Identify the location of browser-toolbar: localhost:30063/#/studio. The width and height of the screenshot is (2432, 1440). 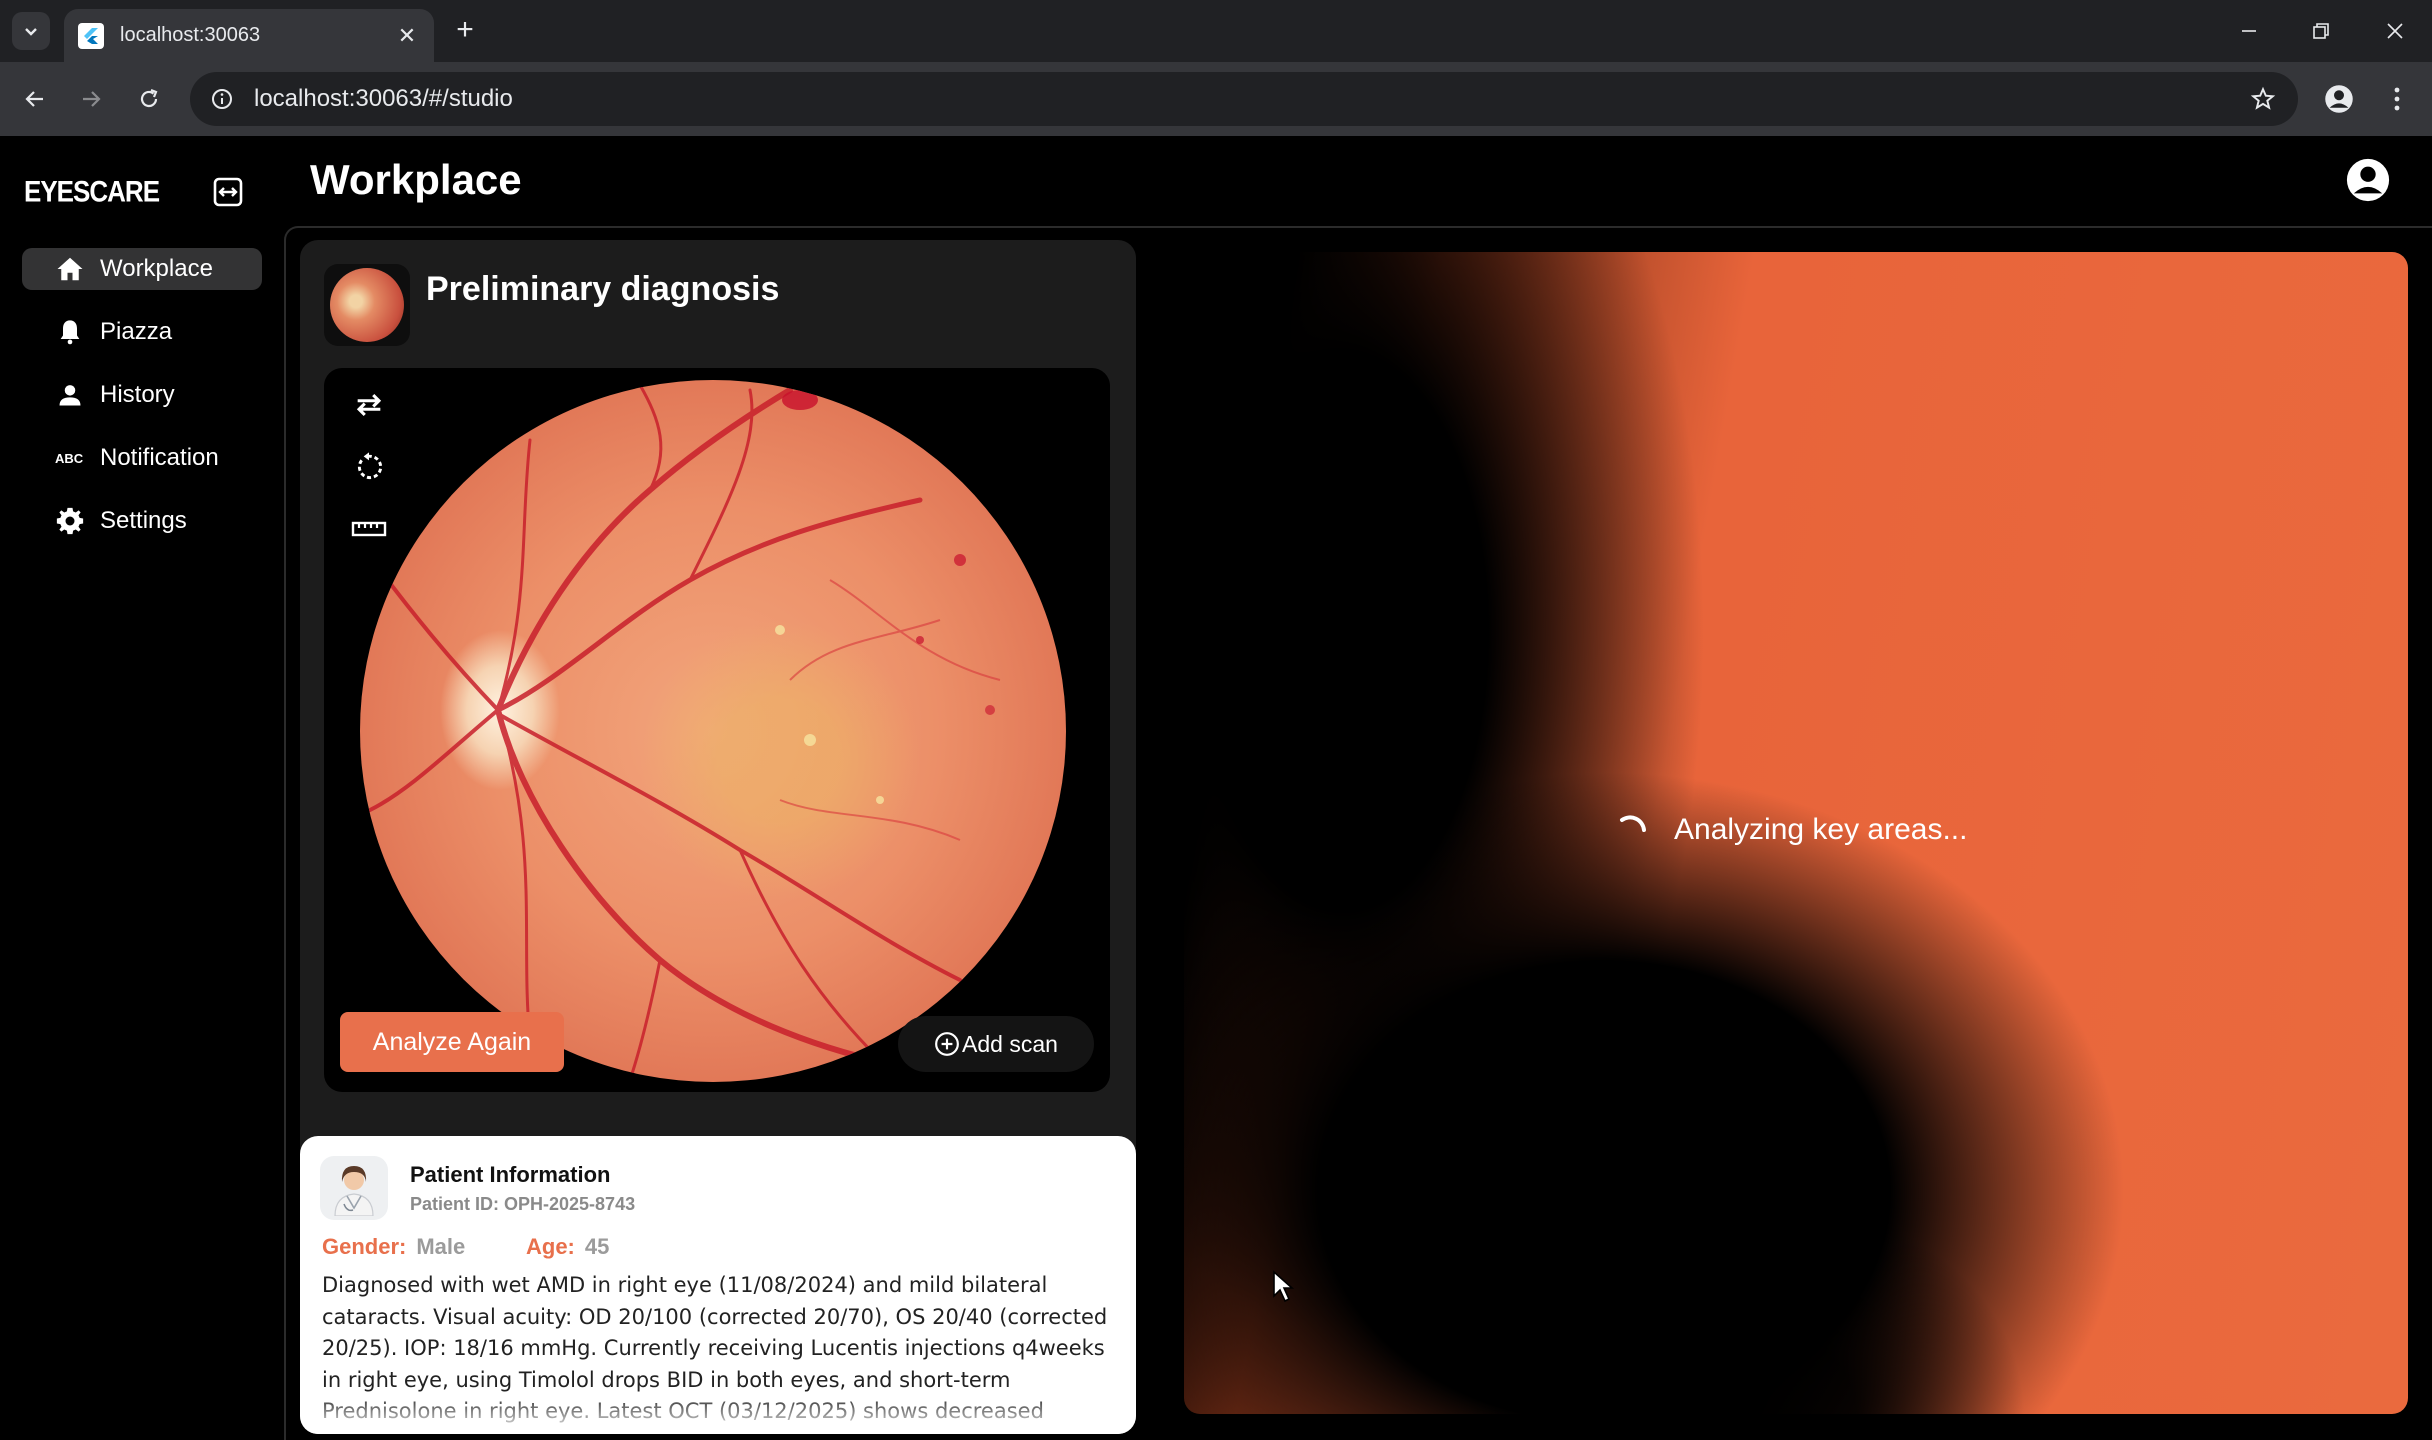
(1216, 99).